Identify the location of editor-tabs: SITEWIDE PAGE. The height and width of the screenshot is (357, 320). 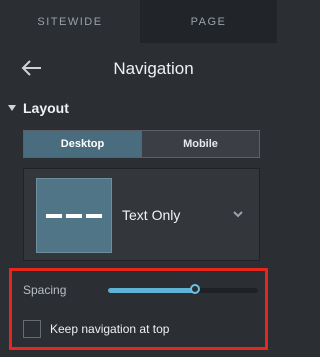
(138, 21).